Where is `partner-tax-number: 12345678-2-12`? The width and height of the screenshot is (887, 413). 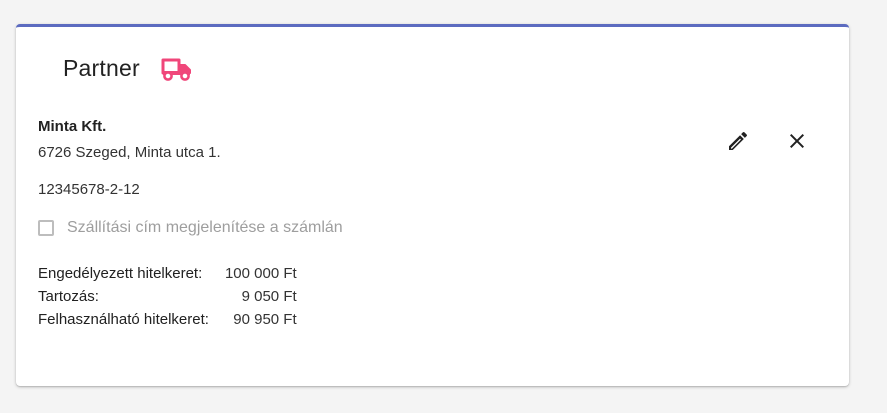 partner-tax-number: 12345678-2-12 is located at coordinates (89, 189).